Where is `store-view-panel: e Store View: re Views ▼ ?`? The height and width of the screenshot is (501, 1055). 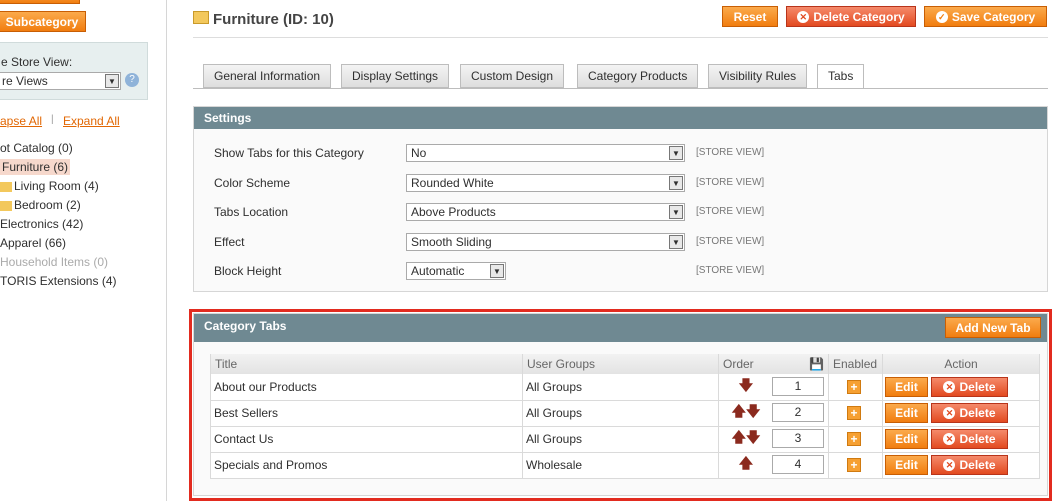 store-view-panel: e Store View: re Views ▼ ? is located at coordinates (74, 71).